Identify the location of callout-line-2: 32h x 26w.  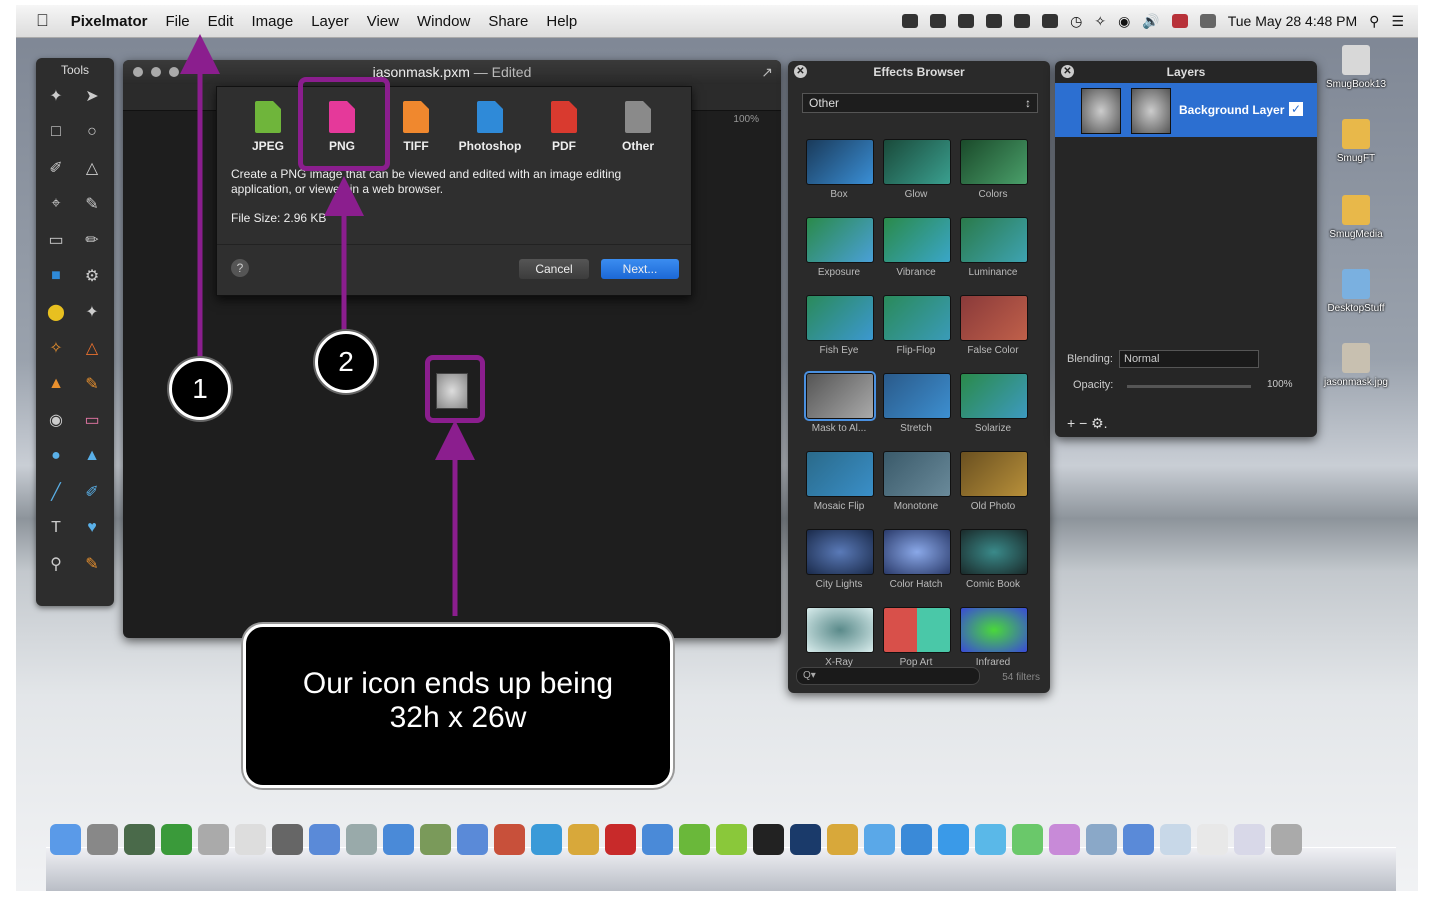
(458, 717).